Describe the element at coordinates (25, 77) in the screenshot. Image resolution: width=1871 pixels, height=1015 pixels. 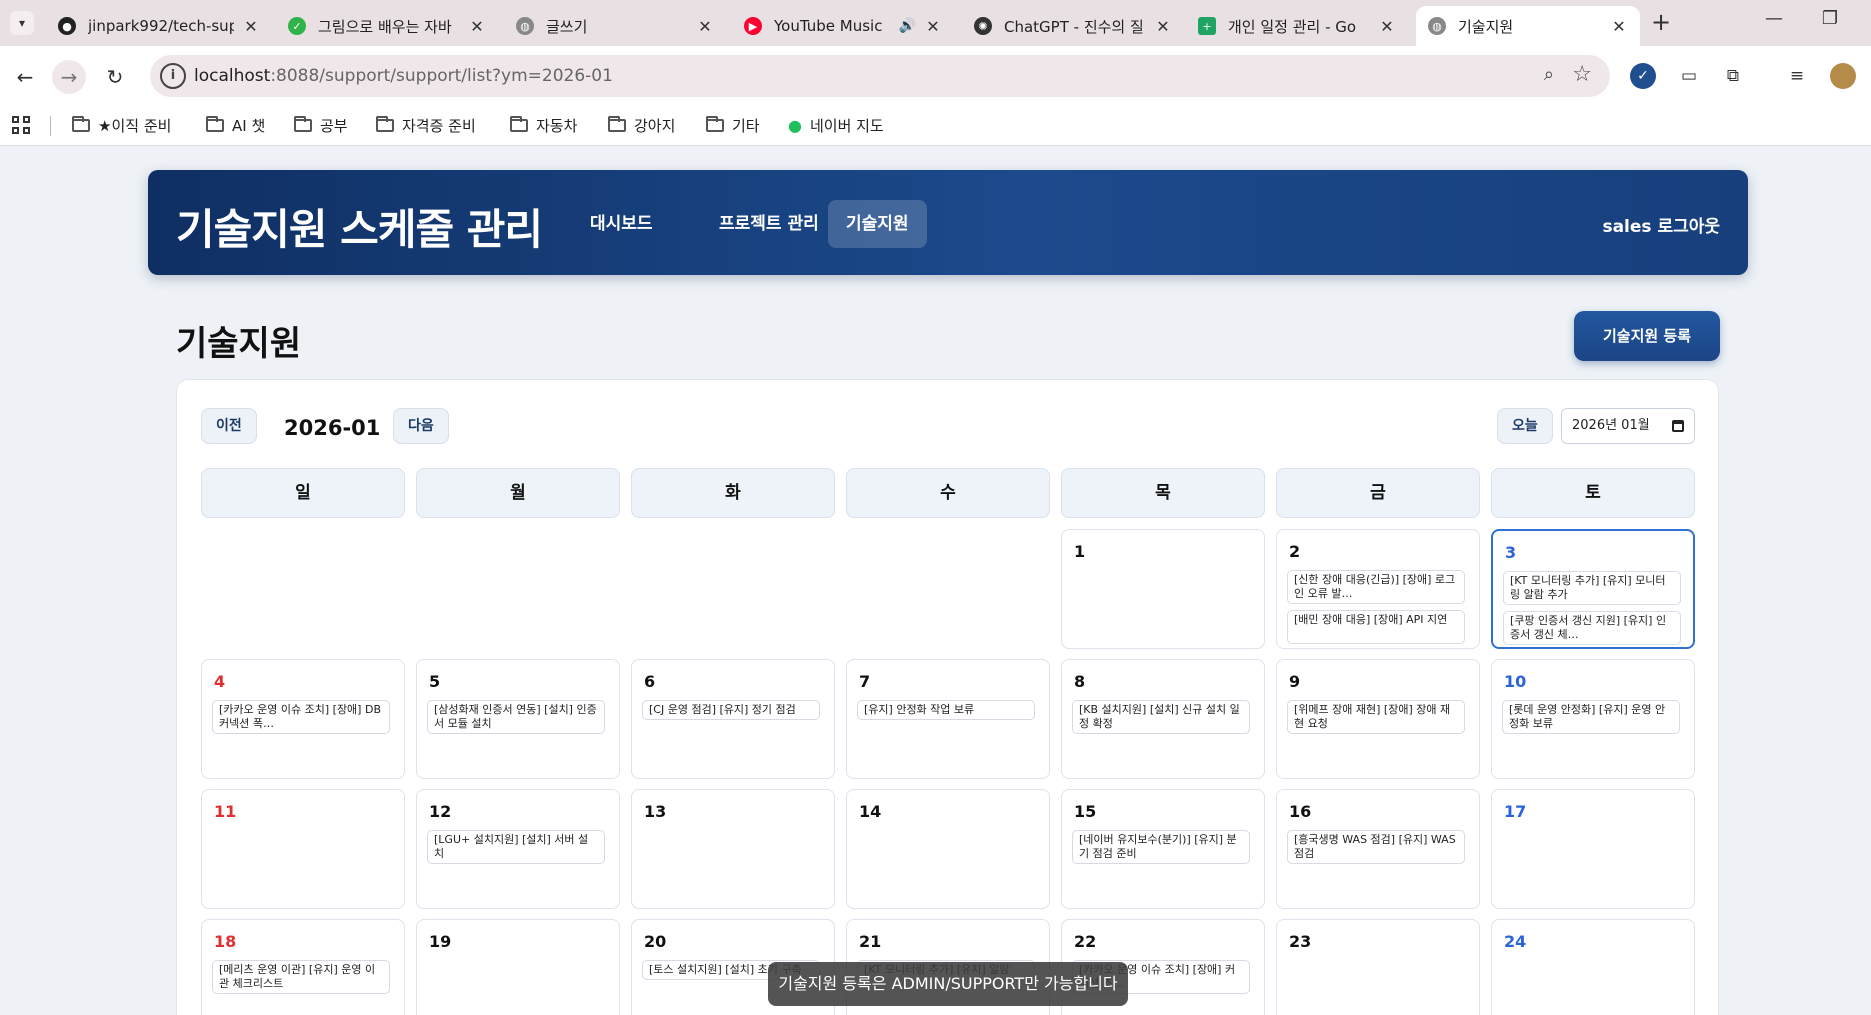
I see `back-arrow-icon: ←` at that location.